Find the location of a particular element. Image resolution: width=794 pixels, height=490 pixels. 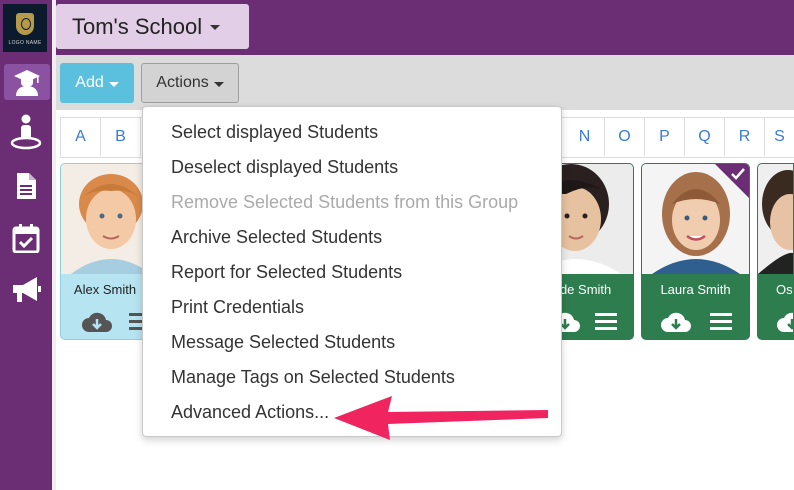

logo-text: LOGO NAME is located at coordinates (25, 42).